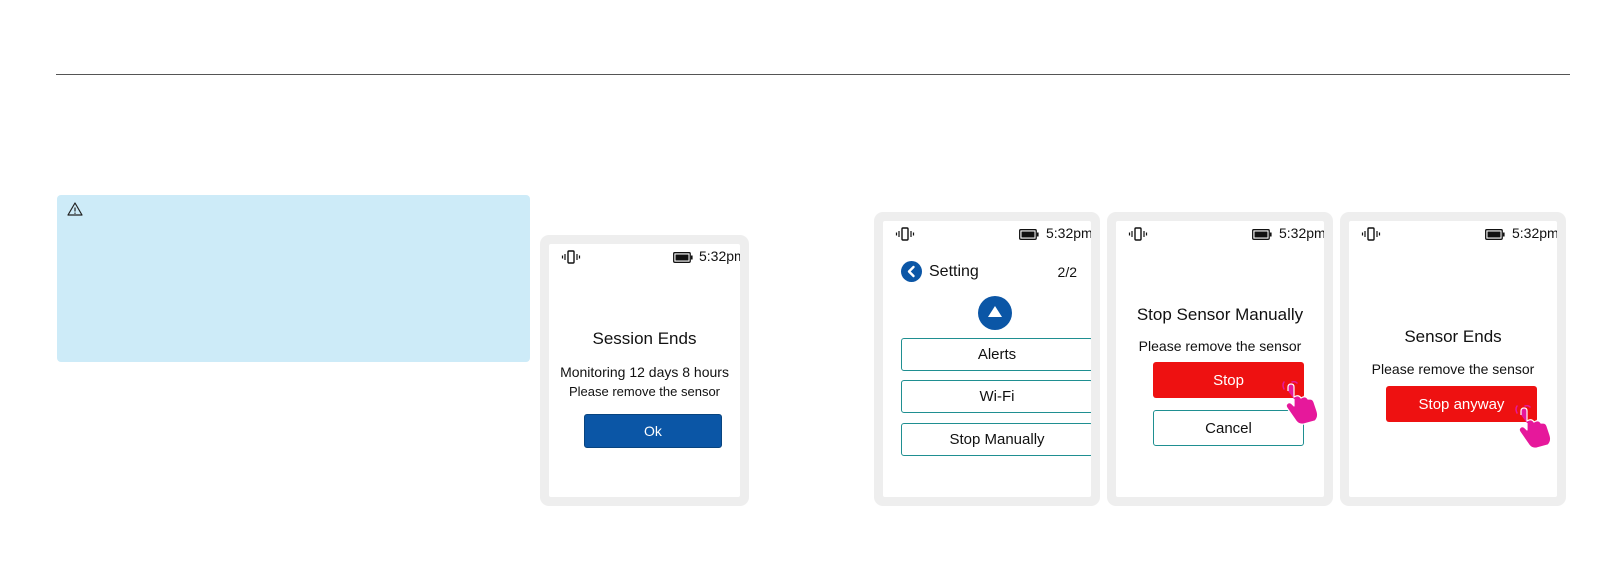  Describe the element at coordinates (1067, 272) in the screenshot. I see `page-indicator: 2/2` at that location.